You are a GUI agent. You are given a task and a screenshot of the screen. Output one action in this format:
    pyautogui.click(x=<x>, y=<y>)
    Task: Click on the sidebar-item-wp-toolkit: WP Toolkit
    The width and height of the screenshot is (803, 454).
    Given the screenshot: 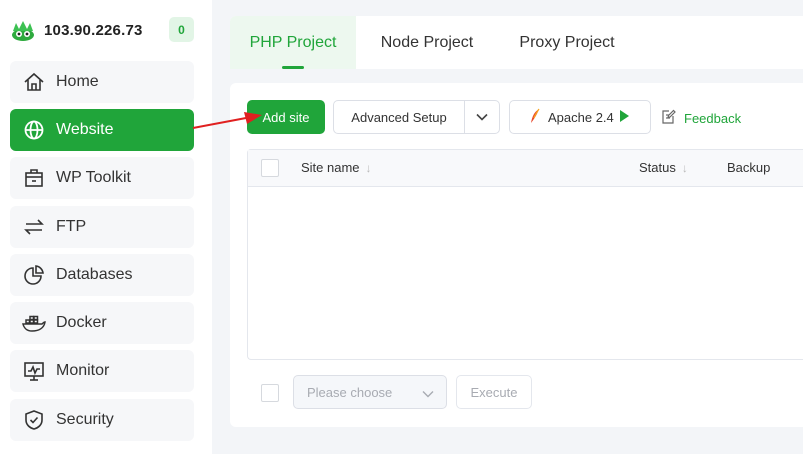 What is the action you would take?
    pyautogui.click(x=102, y=178)
    